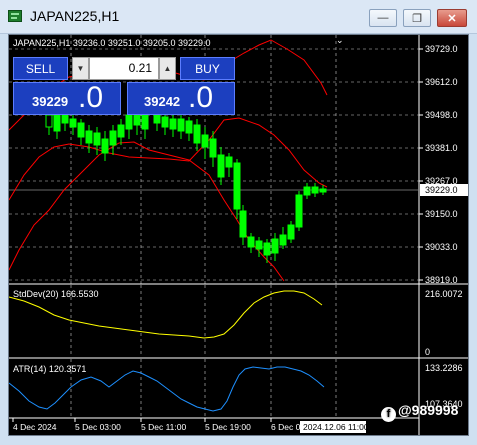 The image size is (477, 445). What do you see at coordinates (15, 16) in the screenshot?
I see `chart-window-icon` at bounding box center [15, 16].